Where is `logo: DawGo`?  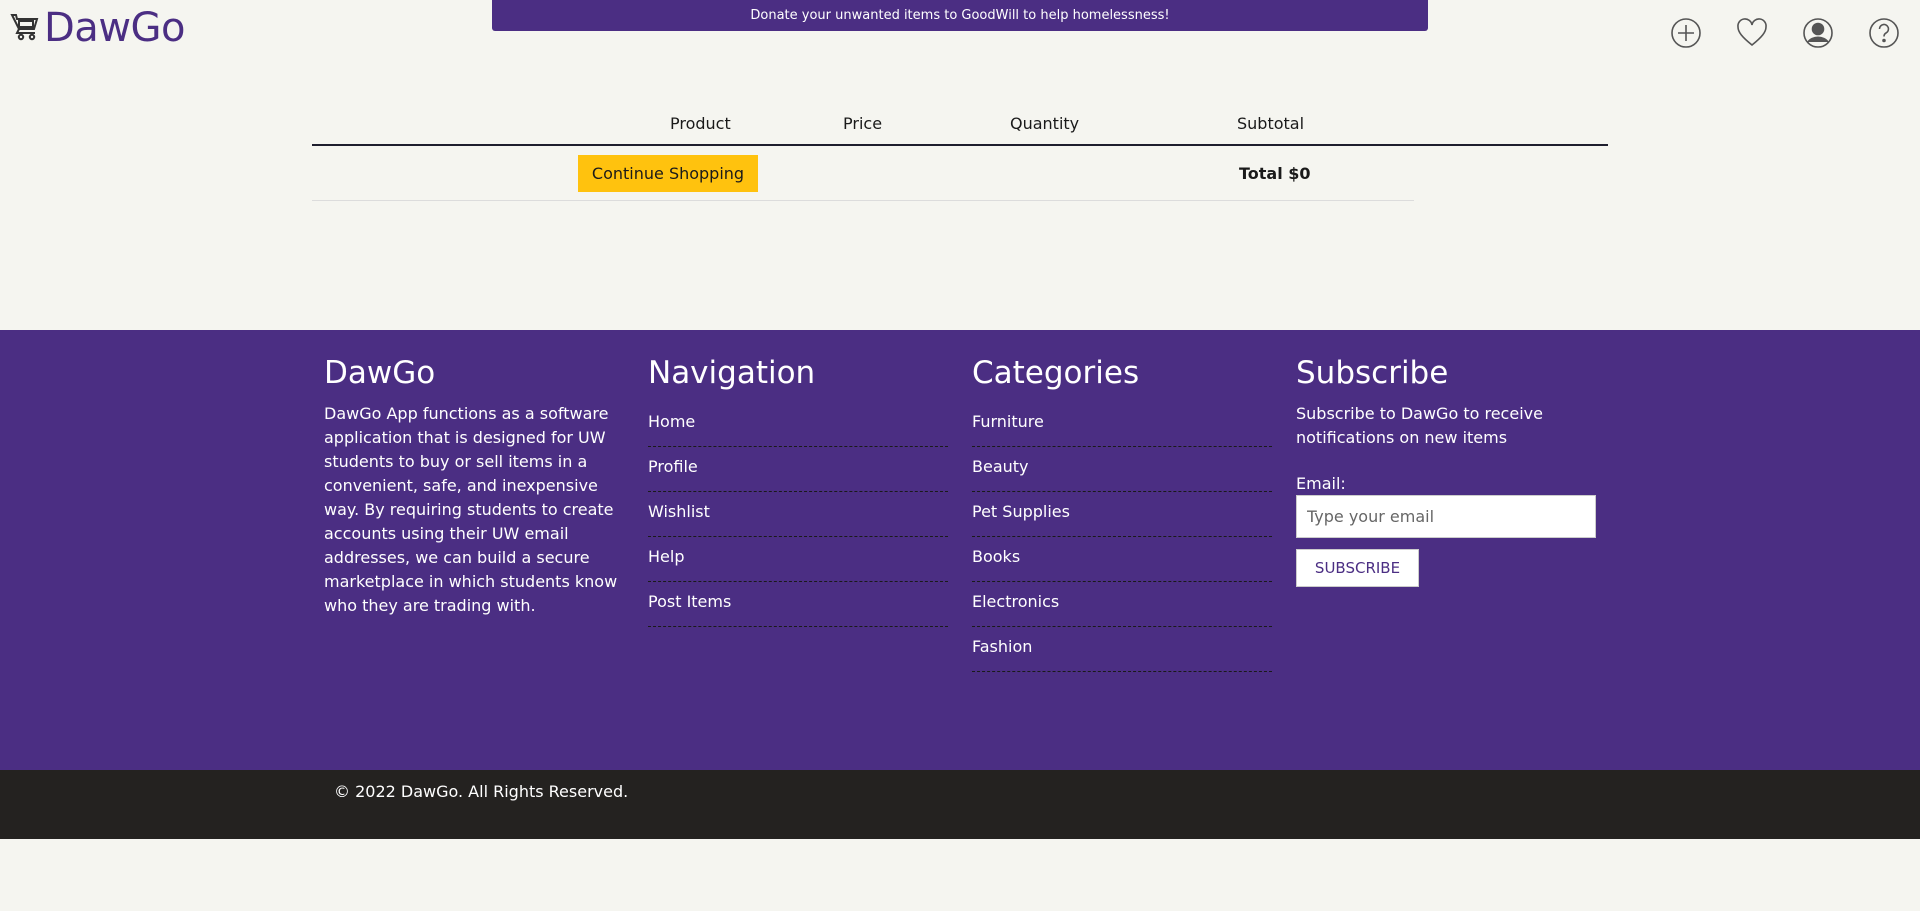
logo: DawGo is located at coordinates (98, 28).